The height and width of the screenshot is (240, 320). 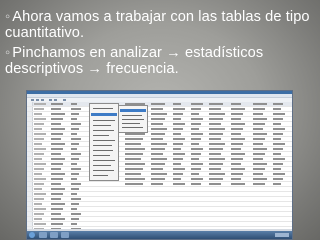 I want to click on toolbar-undo-icon, so click(x=50, y=100).